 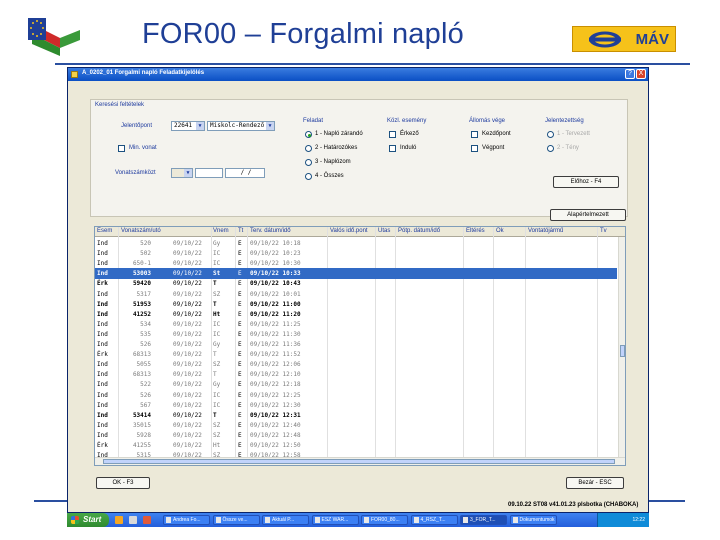 What do you see at coordinates (121, 148) in the screenshot?
I see `min-train-checkbox` at bounding box center [121, 148].